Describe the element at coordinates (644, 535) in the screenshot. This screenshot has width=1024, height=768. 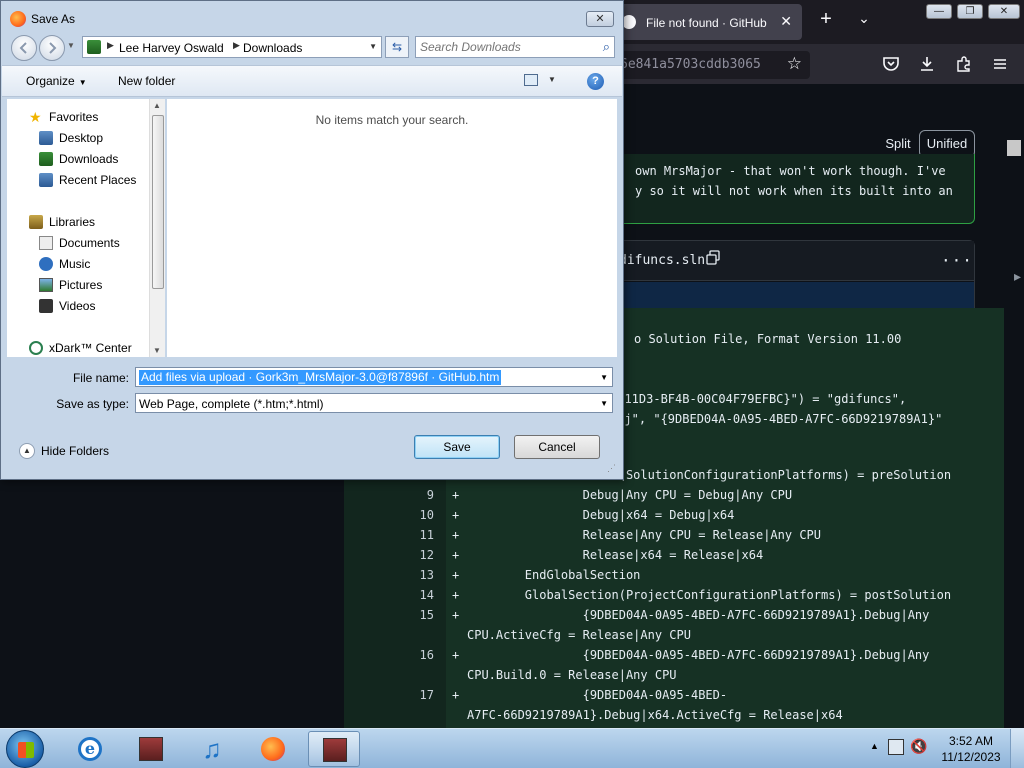
I see `diff-code: Release|Any CPU = Release|Any CPU` at that location.